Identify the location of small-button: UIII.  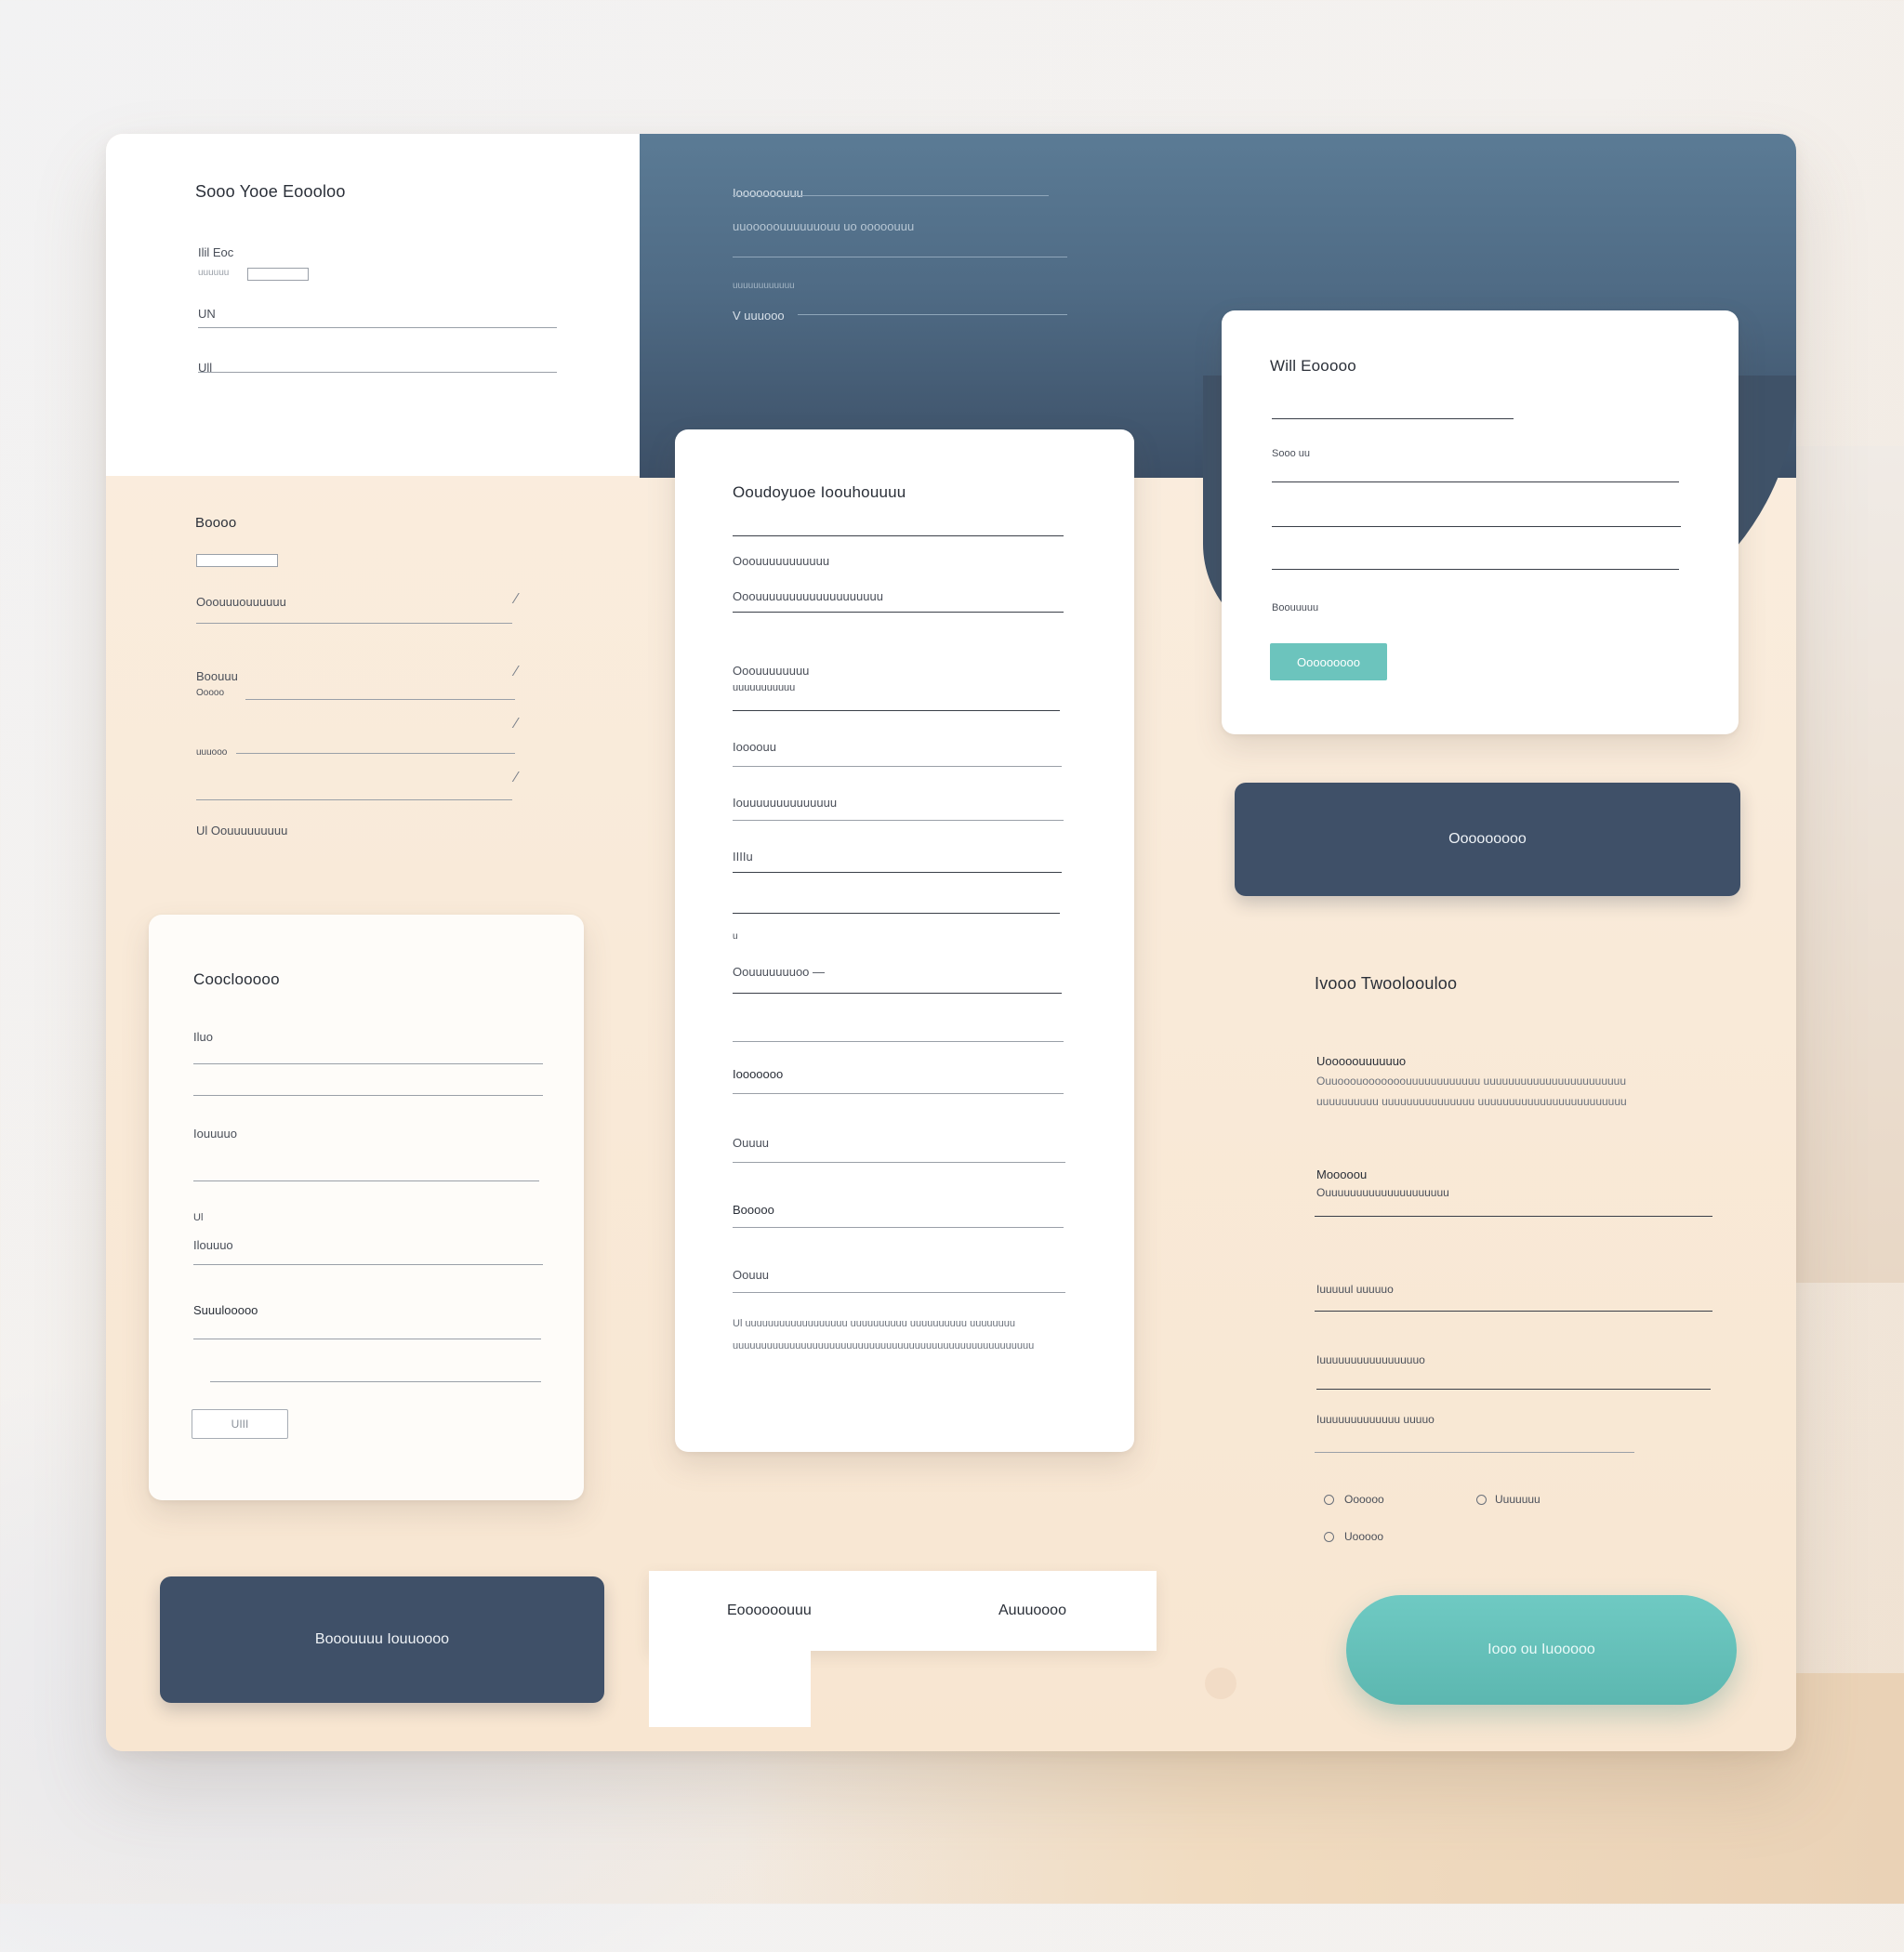
(240, 1424).